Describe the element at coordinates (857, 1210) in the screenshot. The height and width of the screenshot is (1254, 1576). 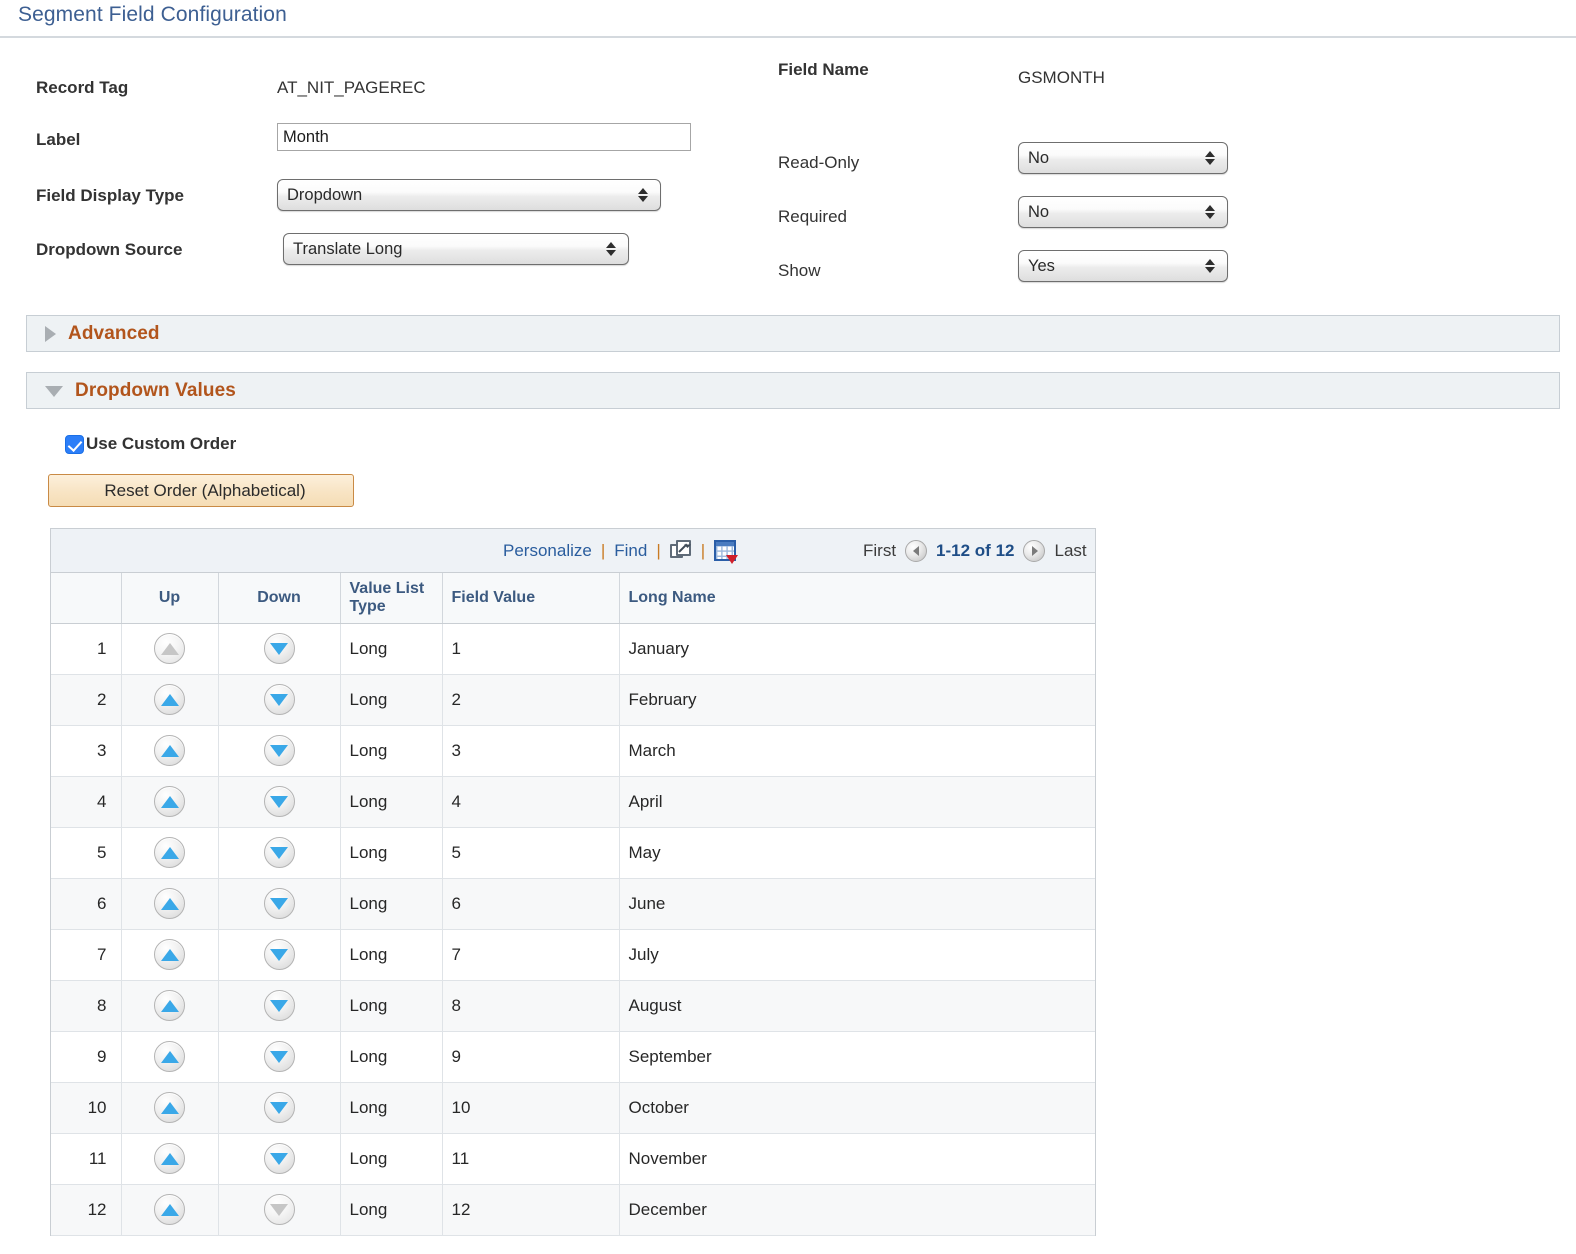
I see `long-name-cell: December` at that location.